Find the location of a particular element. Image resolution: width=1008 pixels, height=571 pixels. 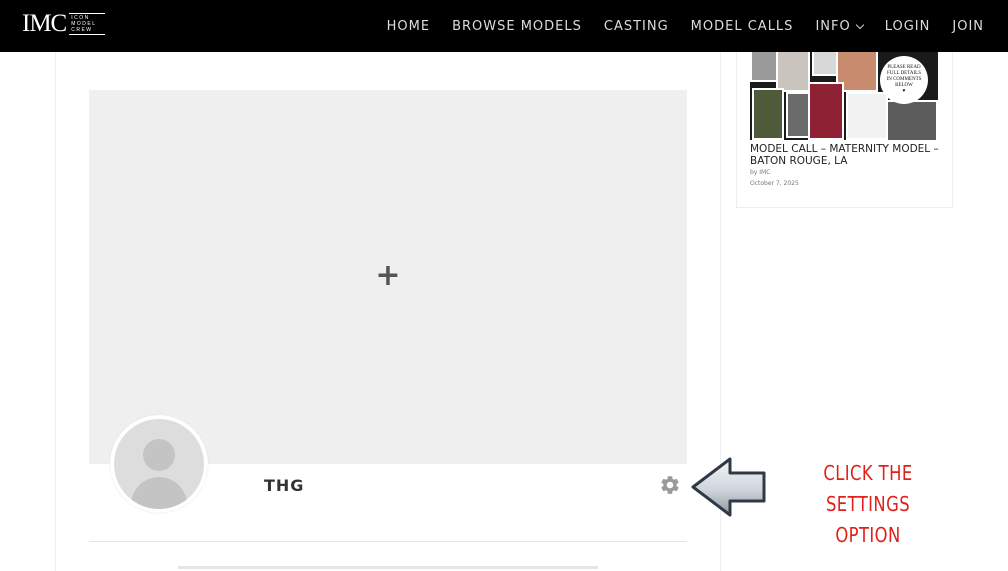

instruction-line: CLICK THE SETTINGS is located at coordinates (868, 488).